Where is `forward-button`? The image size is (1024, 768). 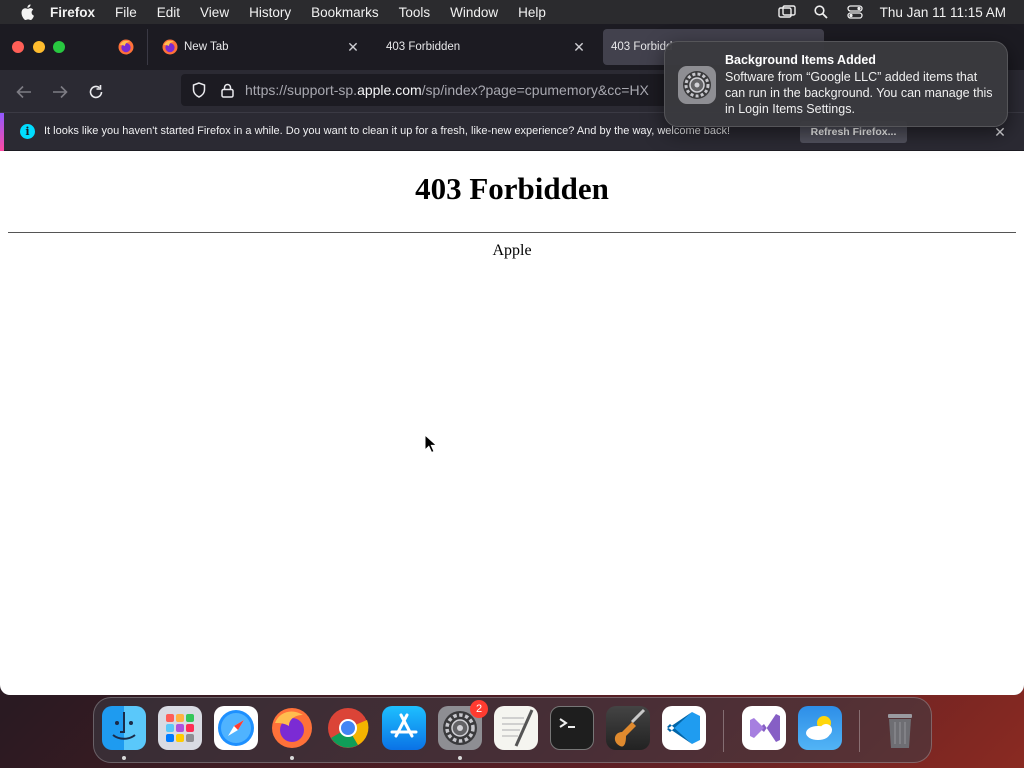
forward-button is located at coordinates (60, 92).